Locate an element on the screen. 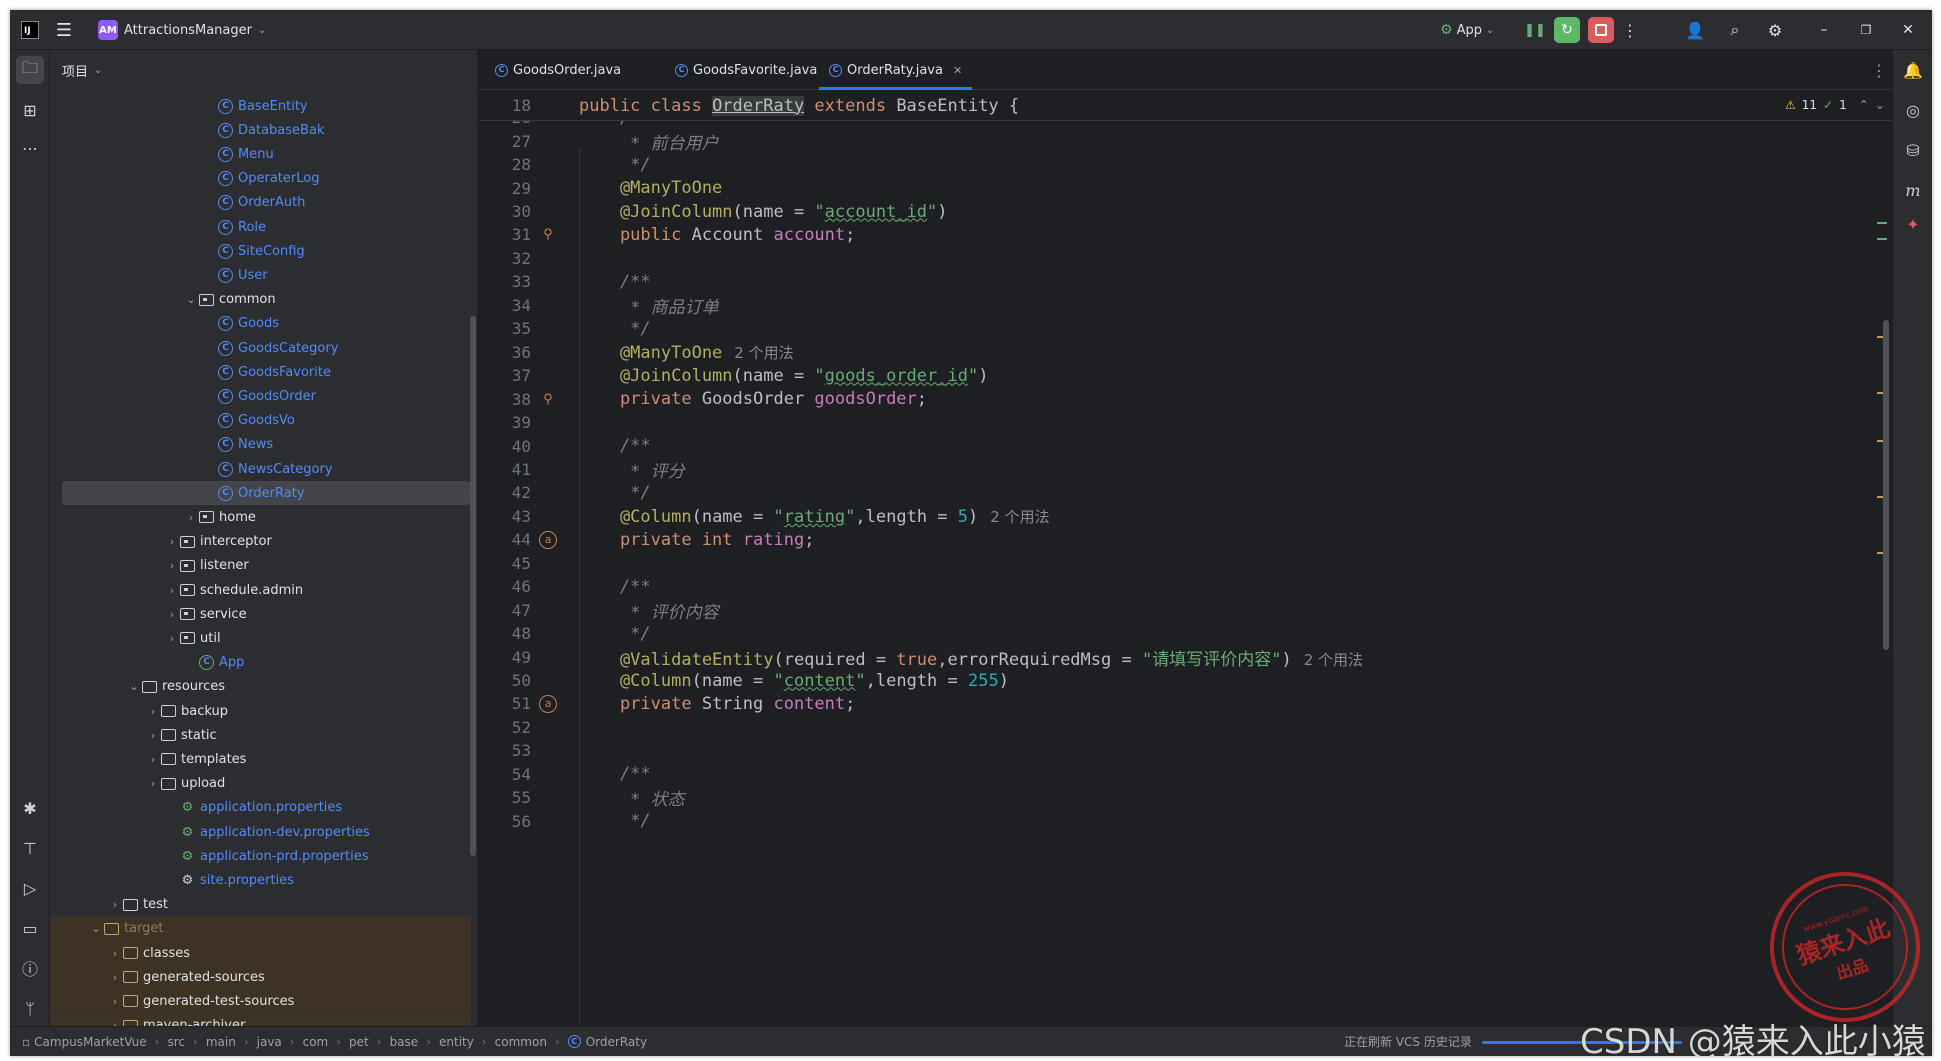 This screenshot has height=1061, width=1941. stop-button is located at coordinates (1601, 30).